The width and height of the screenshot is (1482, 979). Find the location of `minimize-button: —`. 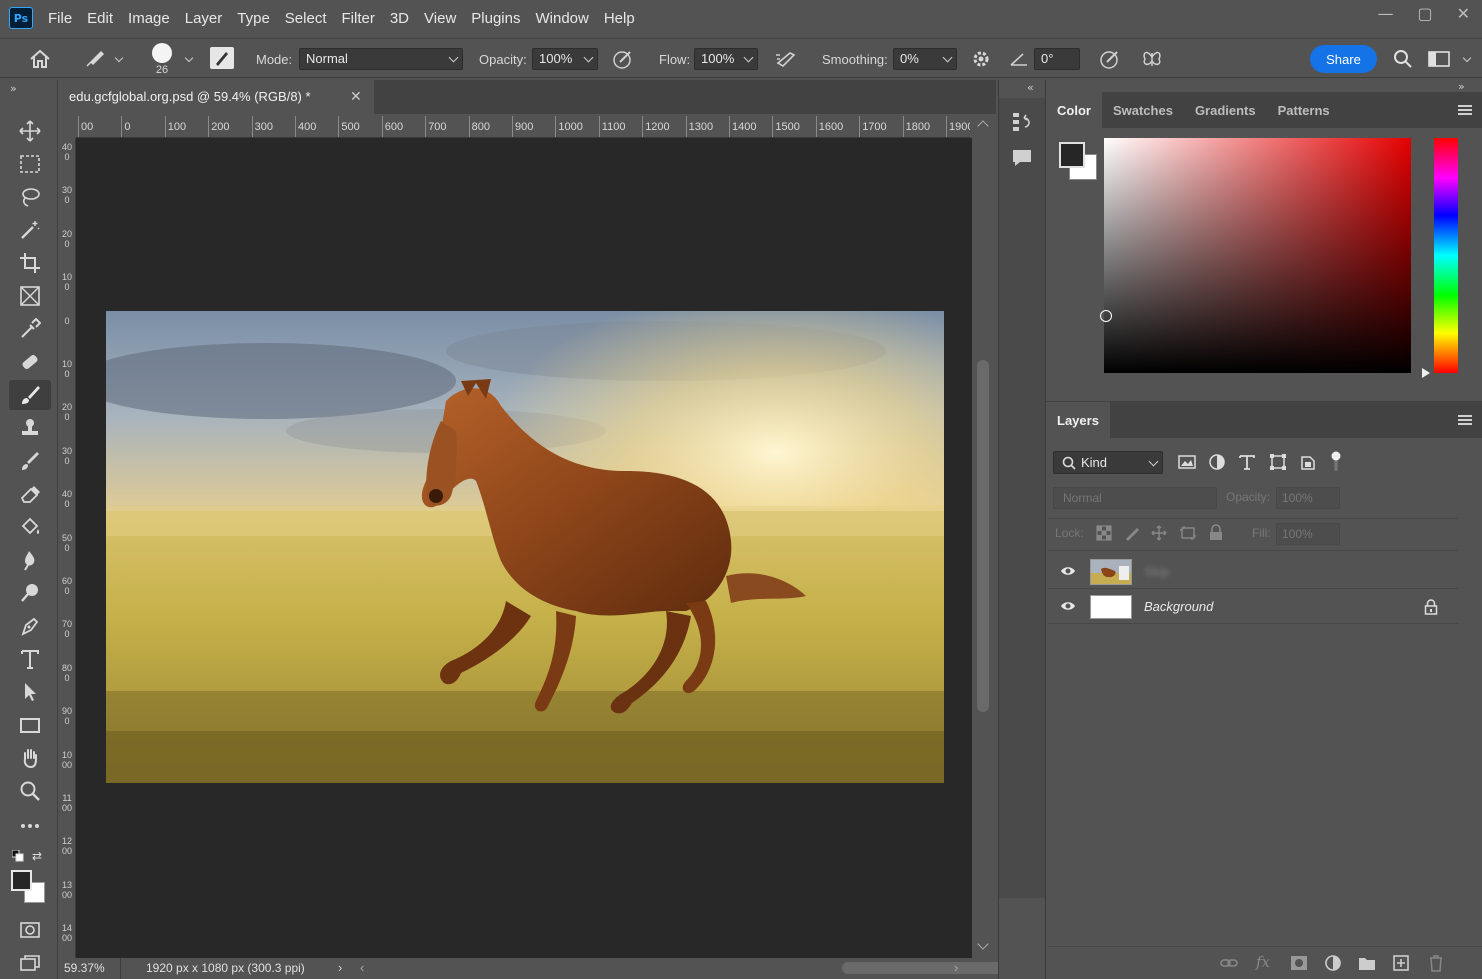

minimize-button: — is located at coordinates (1385, 13).